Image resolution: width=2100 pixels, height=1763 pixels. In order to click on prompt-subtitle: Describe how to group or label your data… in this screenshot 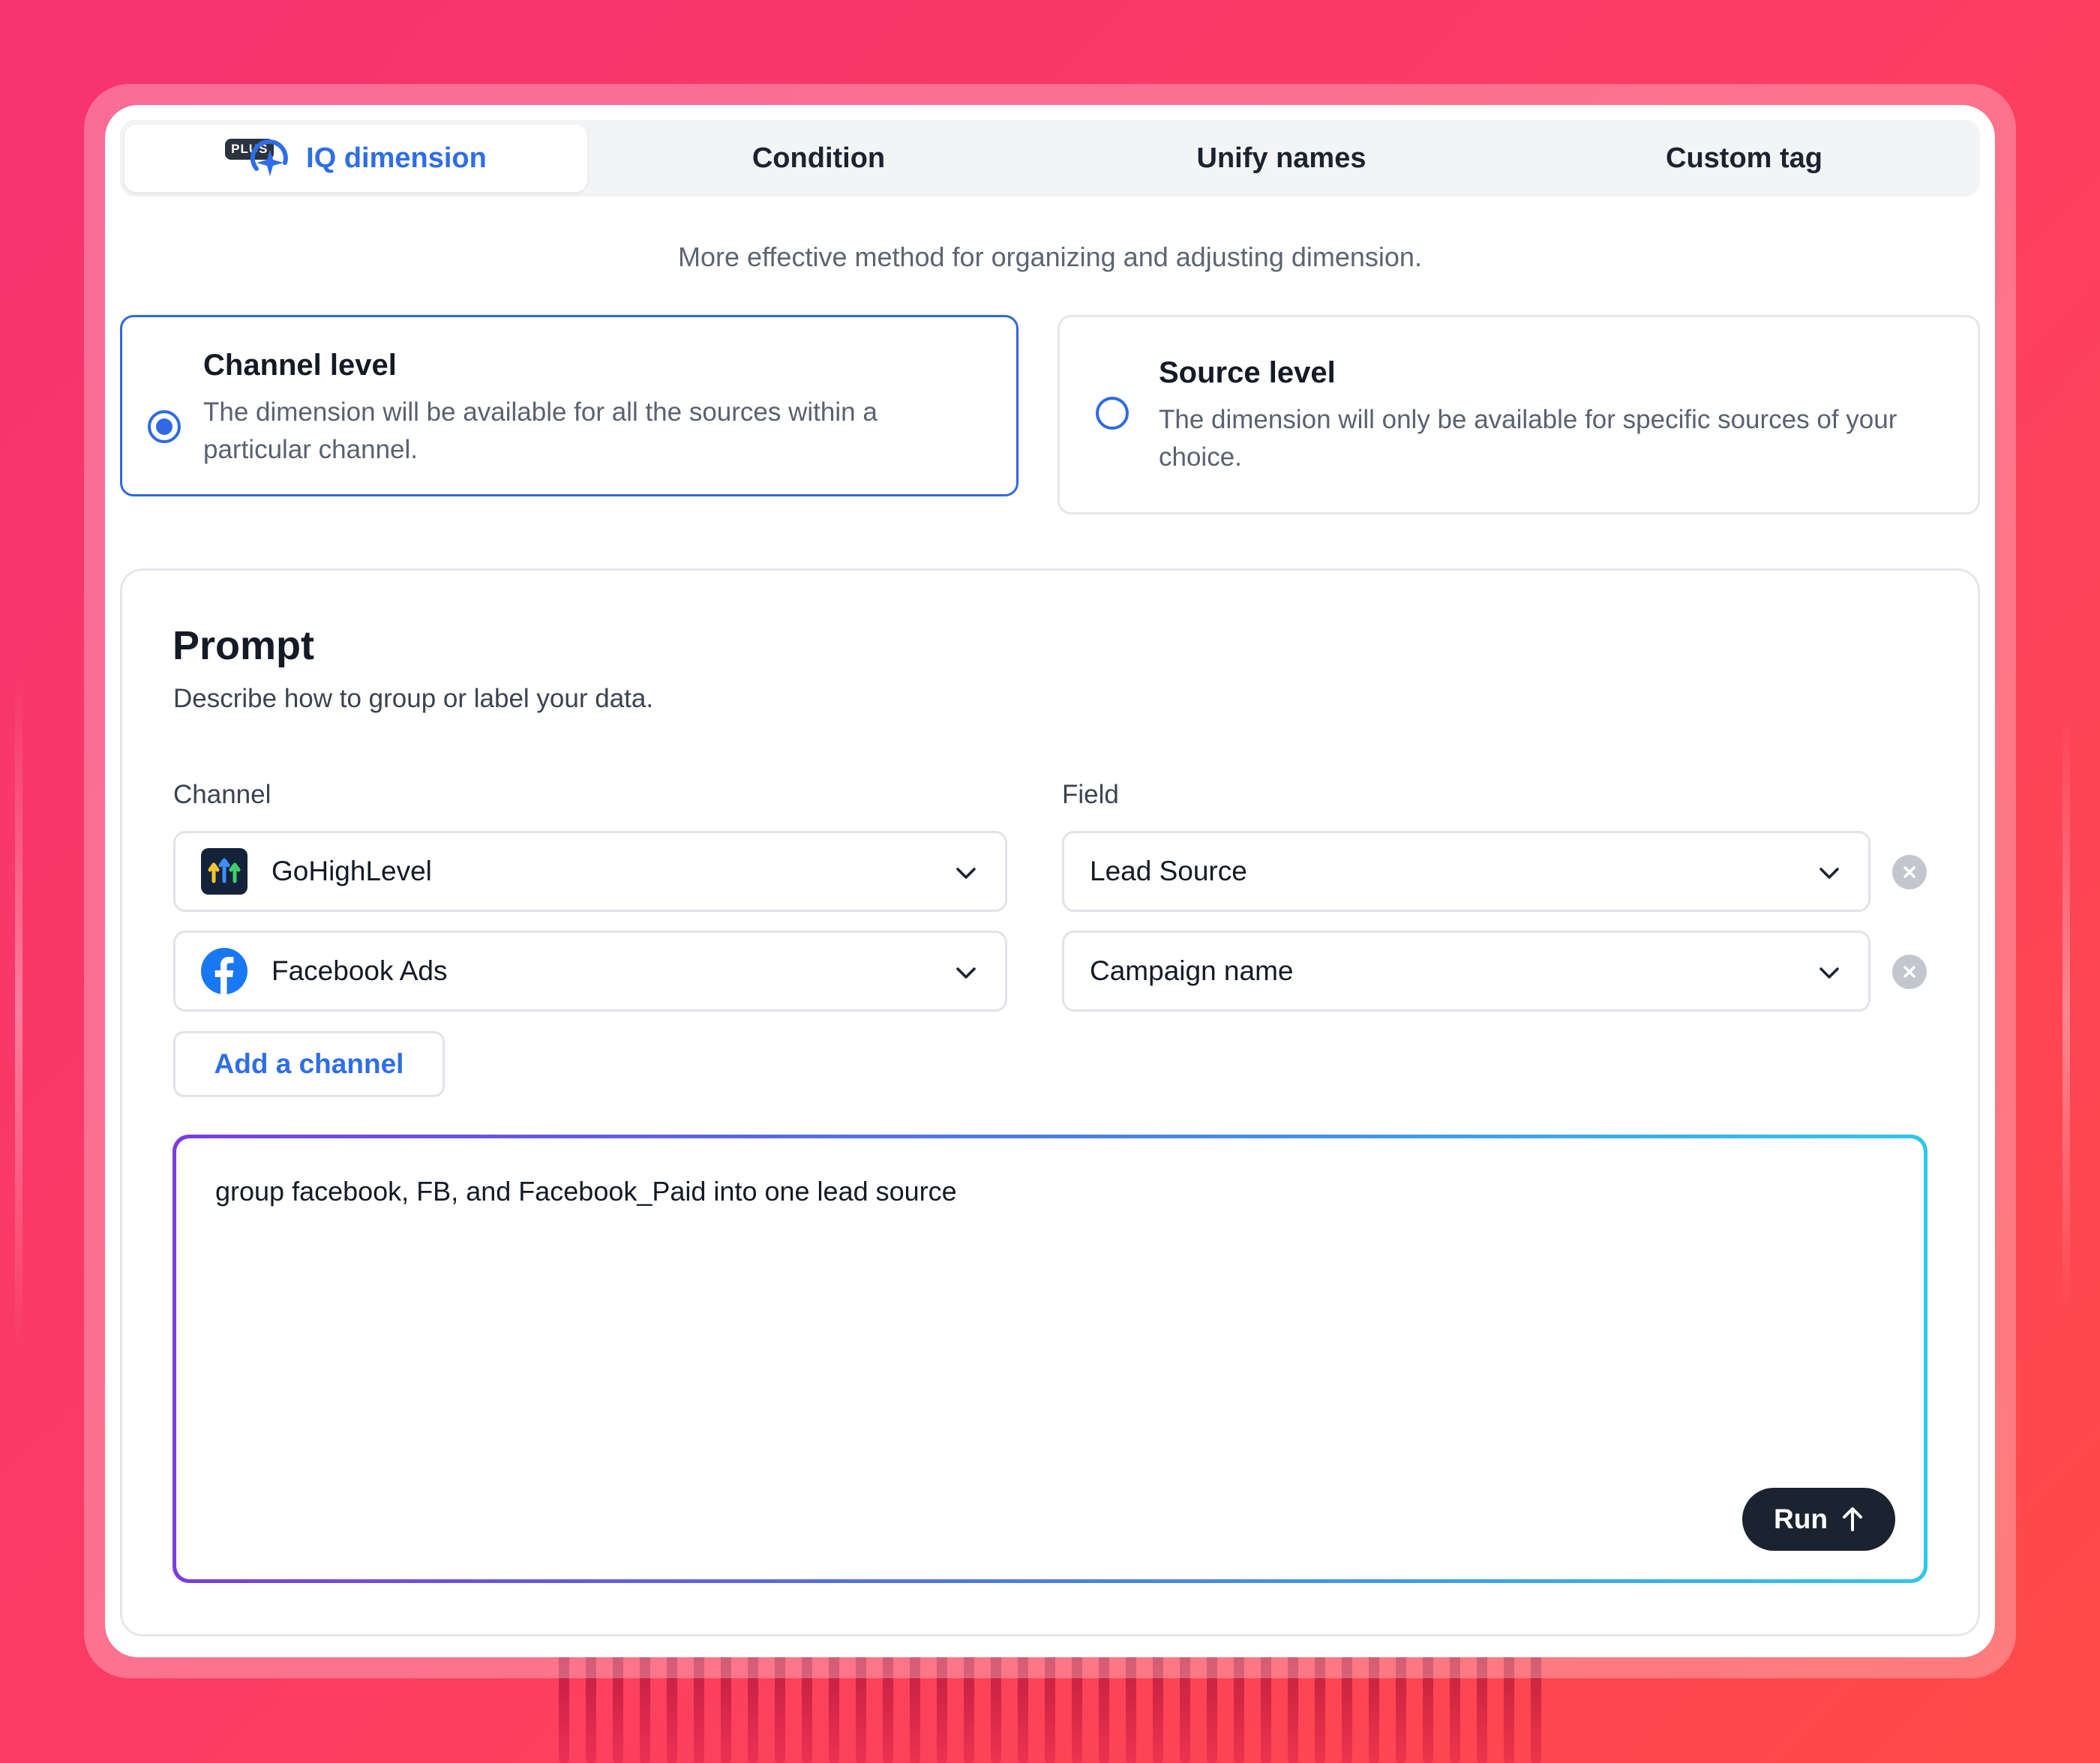, I will do `click(413, 698)`.